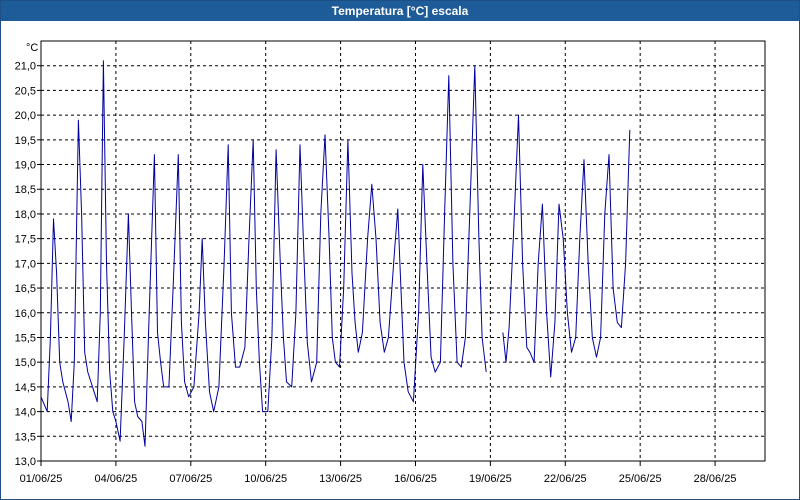 The width and height of the screenshot is (800, 500). I want to click on x-tick-label: 04/06/25, so click(115, 479).